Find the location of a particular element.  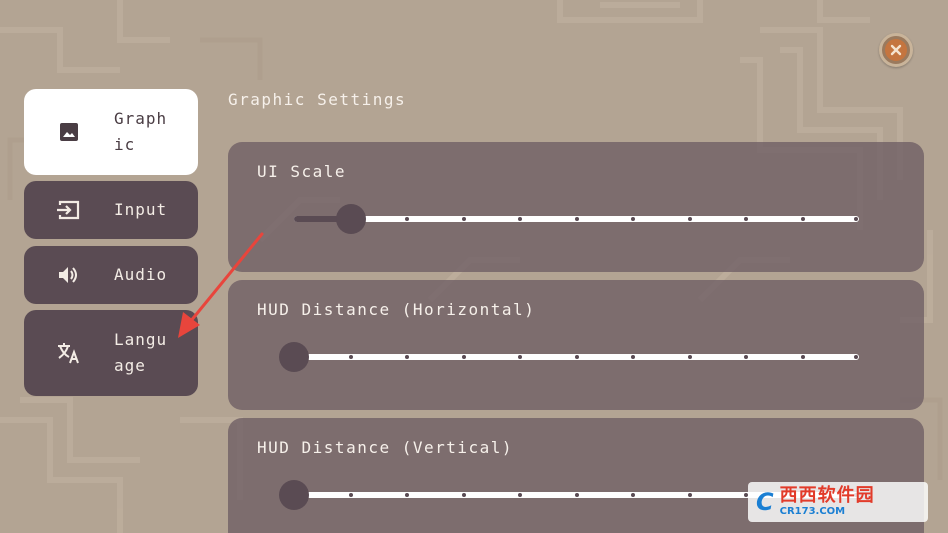

watermark-c-logo: C is located at coordinates (765, 502).